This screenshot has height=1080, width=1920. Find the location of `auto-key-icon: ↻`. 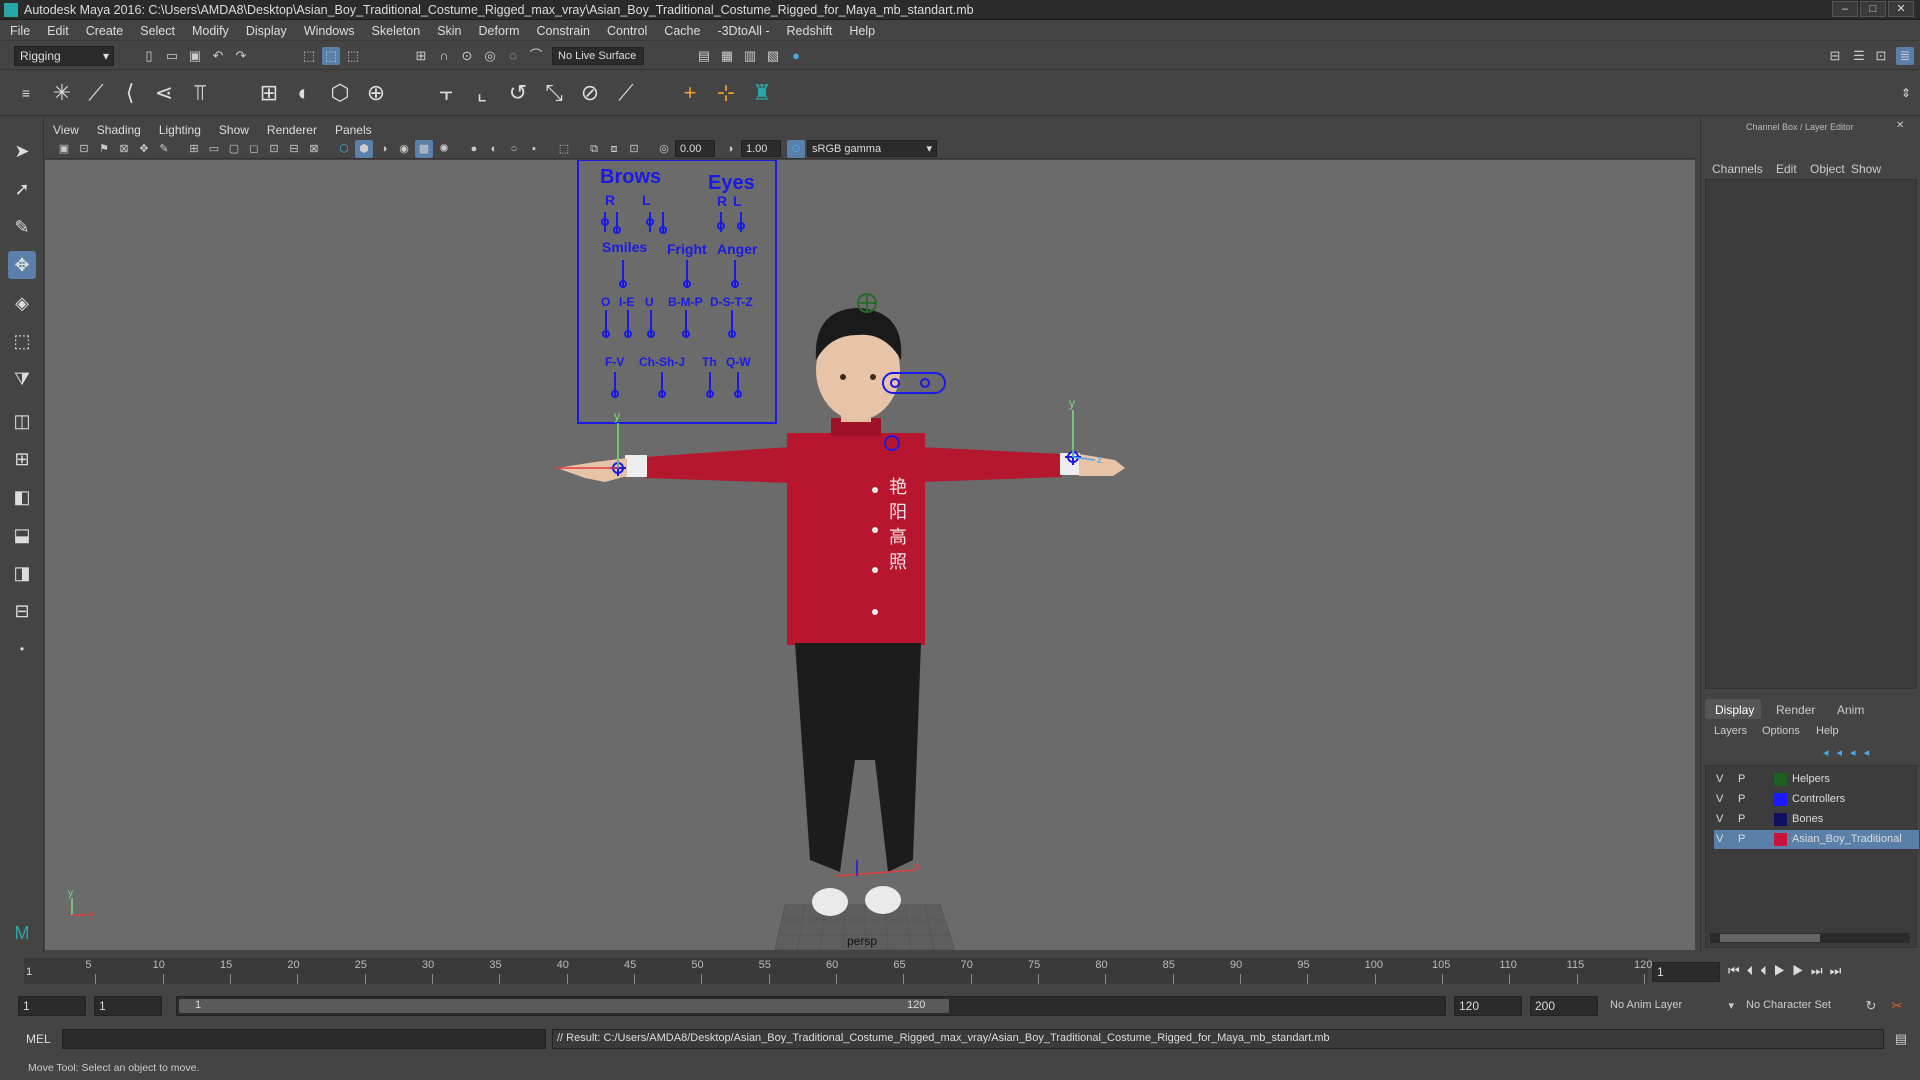

auto-key-icon: ↻ is located at coordinates (1871, 1006).